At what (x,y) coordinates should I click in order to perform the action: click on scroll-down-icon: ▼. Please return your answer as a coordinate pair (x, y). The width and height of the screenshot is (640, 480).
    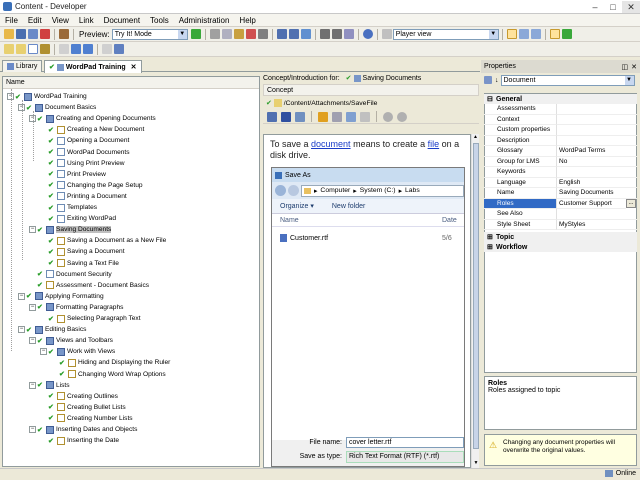
    Looking at the image, I should click on (476, 464).